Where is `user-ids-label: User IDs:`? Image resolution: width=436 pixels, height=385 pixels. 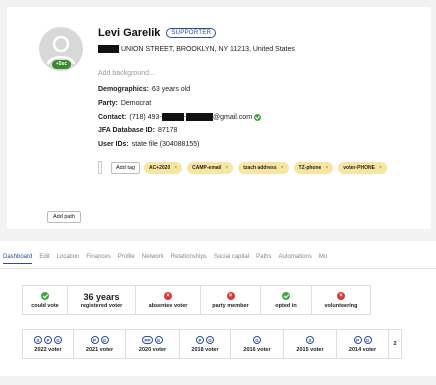
user-ids-label: User IDs: is located at coordinates (113, 144).